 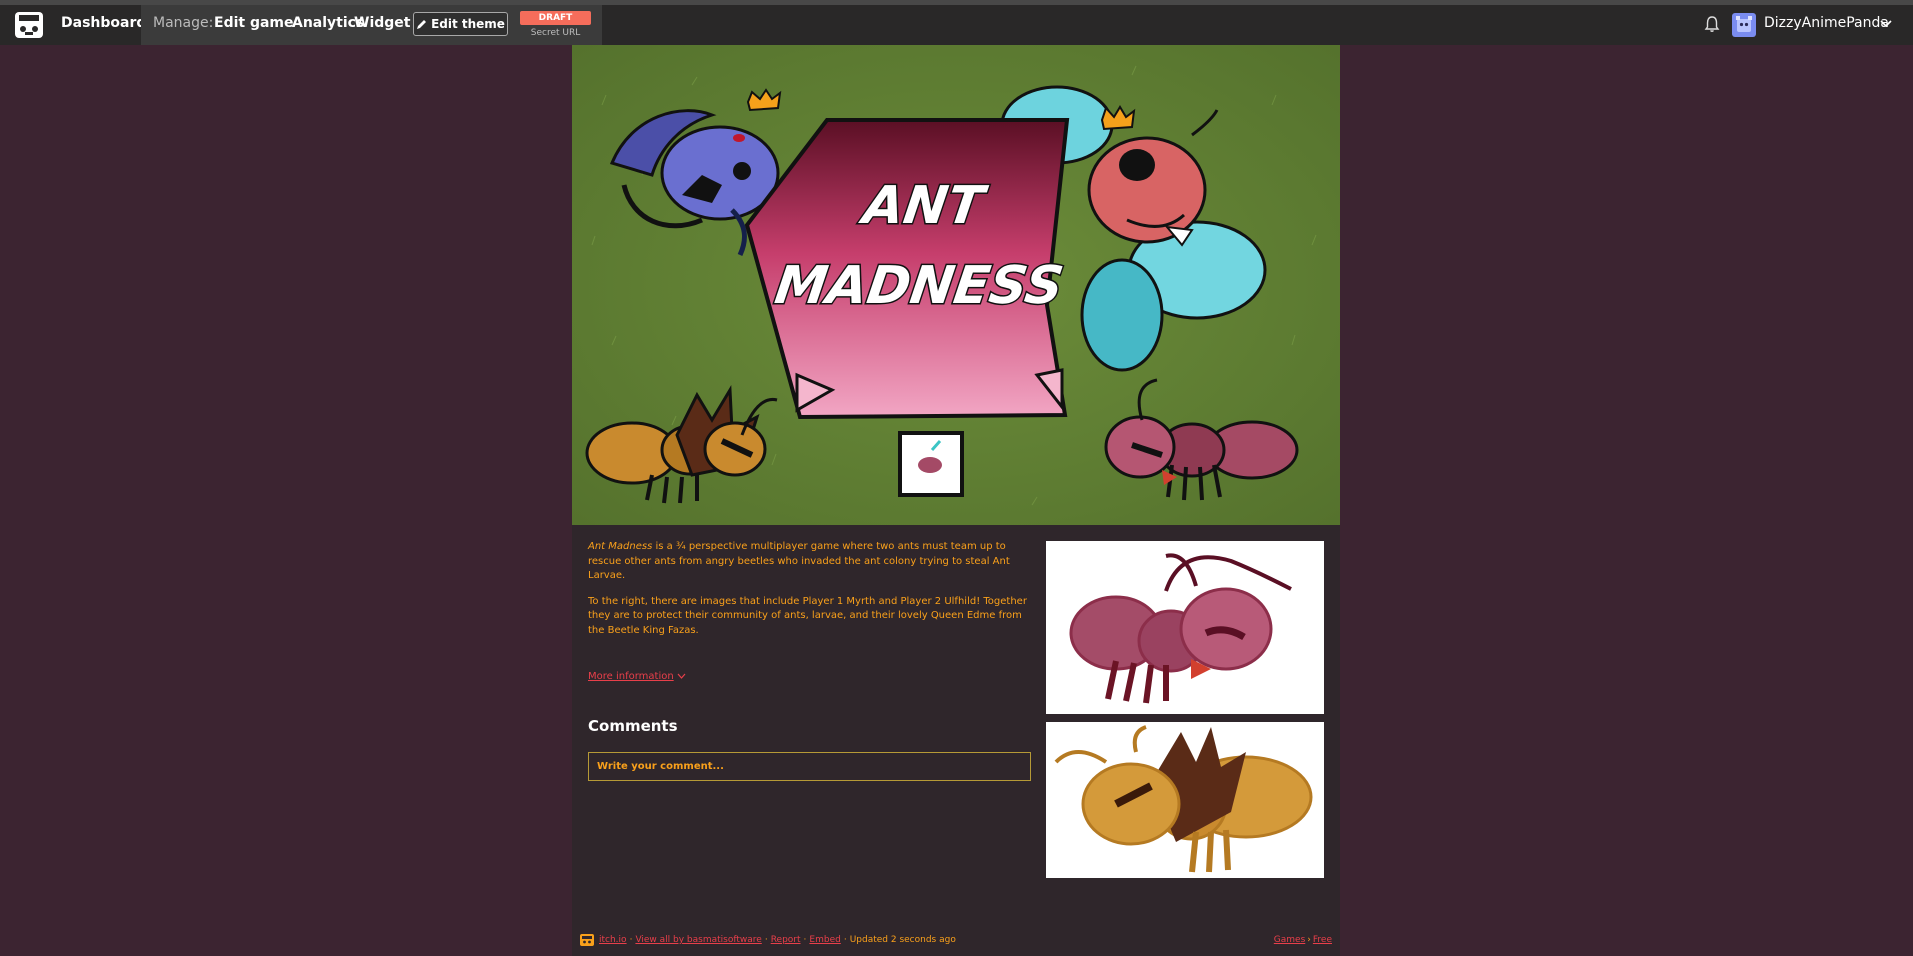 I want to click on itchio-link: itch.io, so click(x=613, y=940).